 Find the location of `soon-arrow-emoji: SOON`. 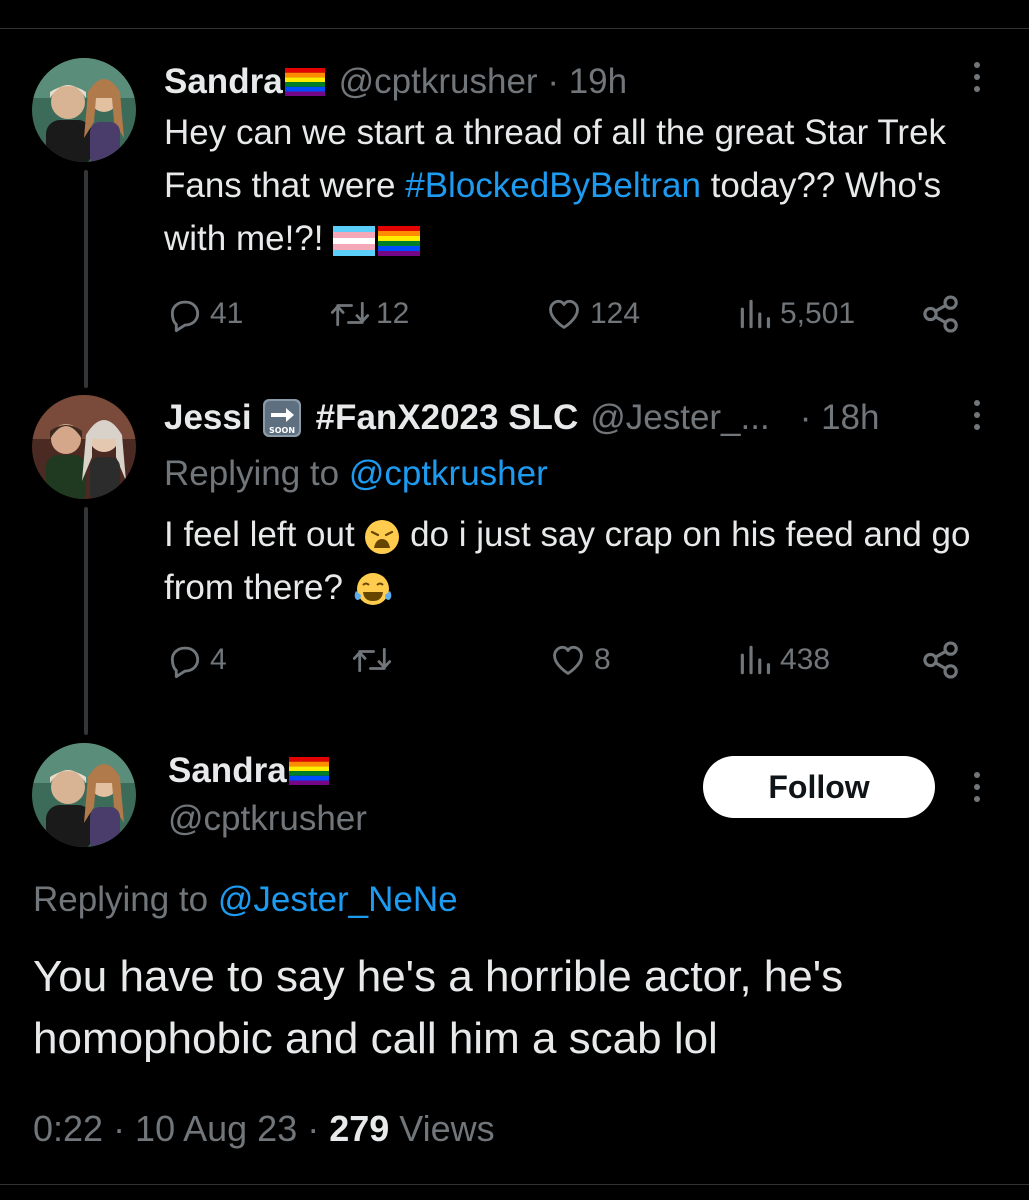

soon-arrow-emoji: SOON is located at coordinates (281, 418).